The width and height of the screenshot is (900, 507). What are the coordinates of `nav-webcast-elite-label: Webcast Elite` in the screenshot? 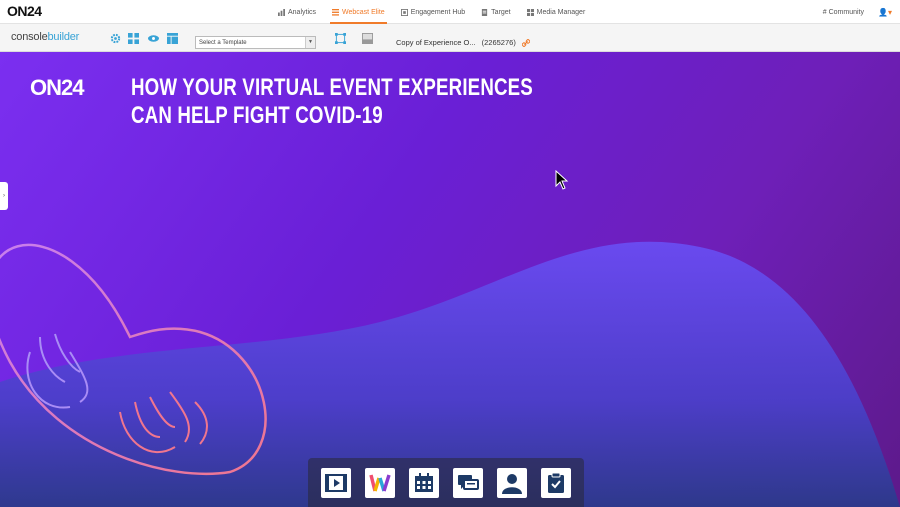 It's located at (363, 12).